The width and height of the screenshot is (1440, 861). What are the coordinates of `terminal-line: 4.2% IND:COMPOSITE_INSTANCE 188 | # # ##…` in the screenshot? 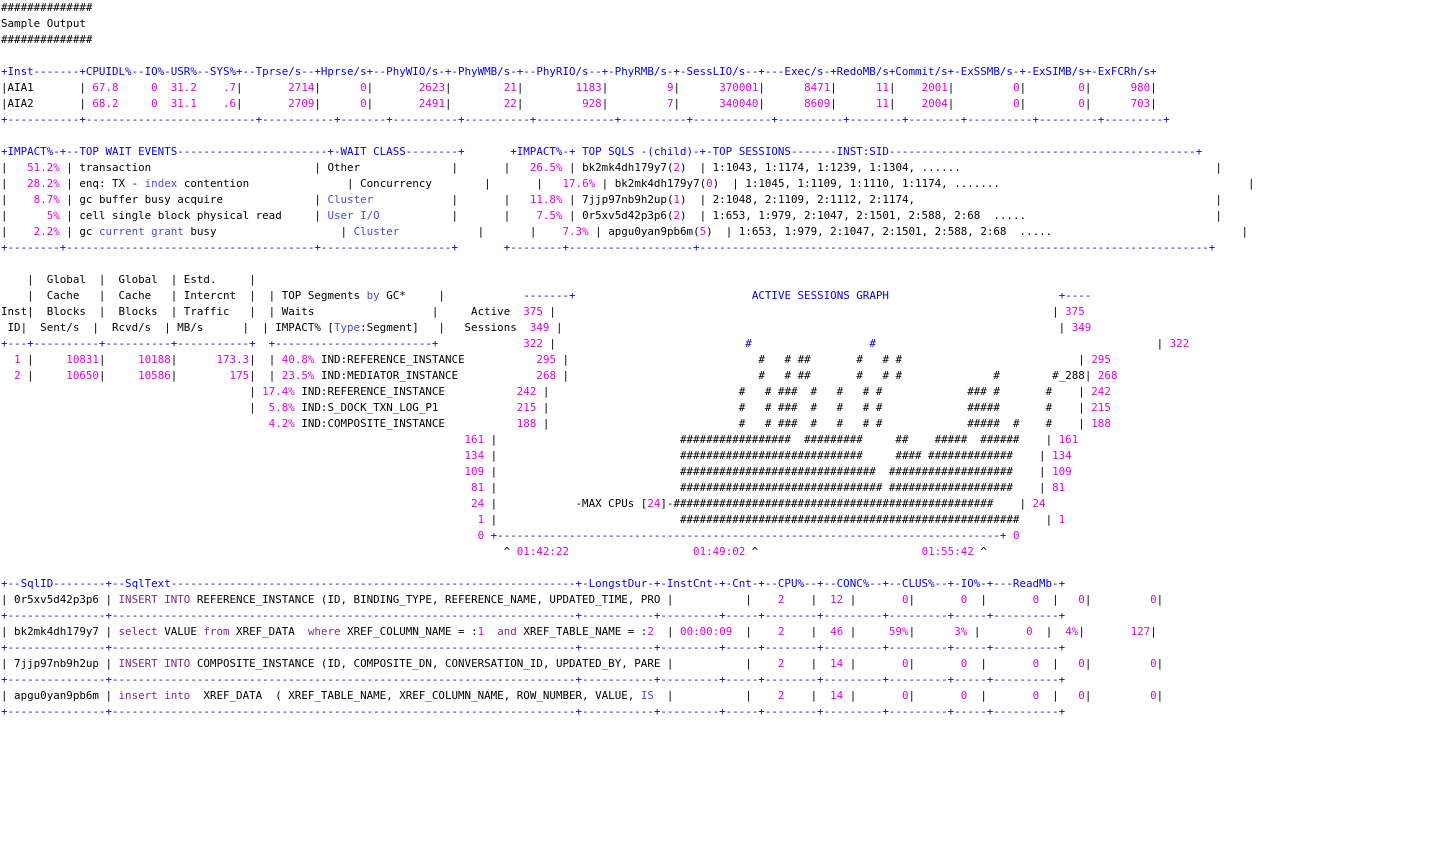 It's located at (628, 424).